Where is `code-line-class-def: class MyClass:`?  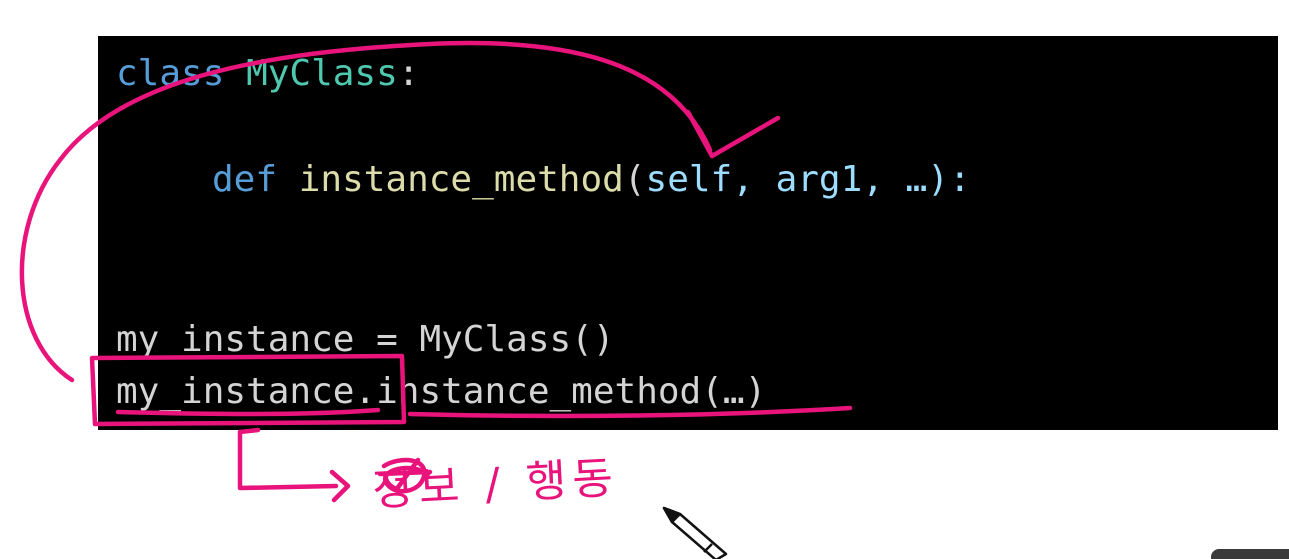
code-line-class-def: class MyClass: is located at coordinates (267, 74).